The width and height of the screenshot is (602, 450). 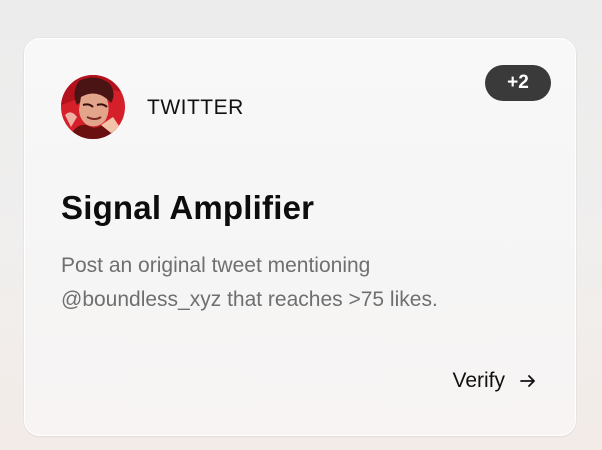 I want to click on quest-title: Signal Amplifier, so click(x=188, y=207).